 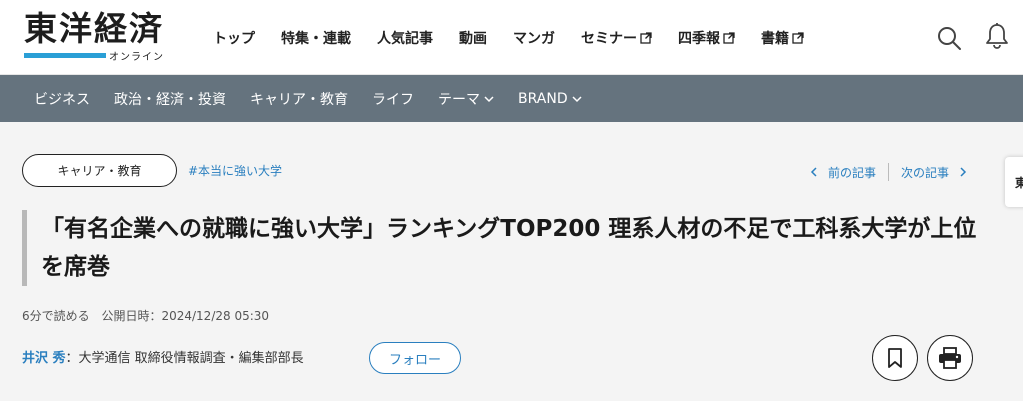 I want to click on nav-label: セミナー, so click(x=609, y=38).